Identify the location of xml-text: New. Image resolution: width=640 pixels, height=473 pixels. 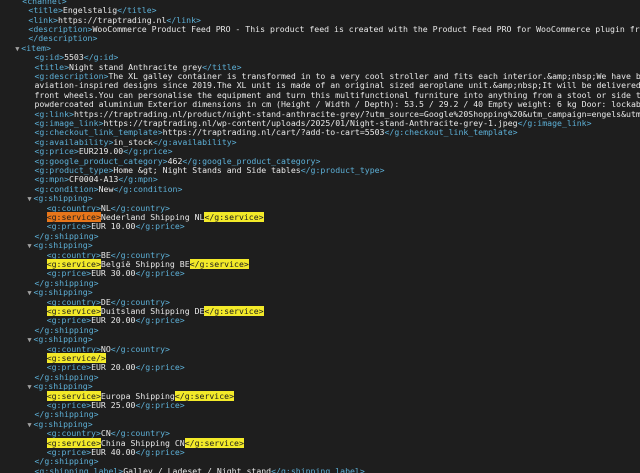
(106, 188).